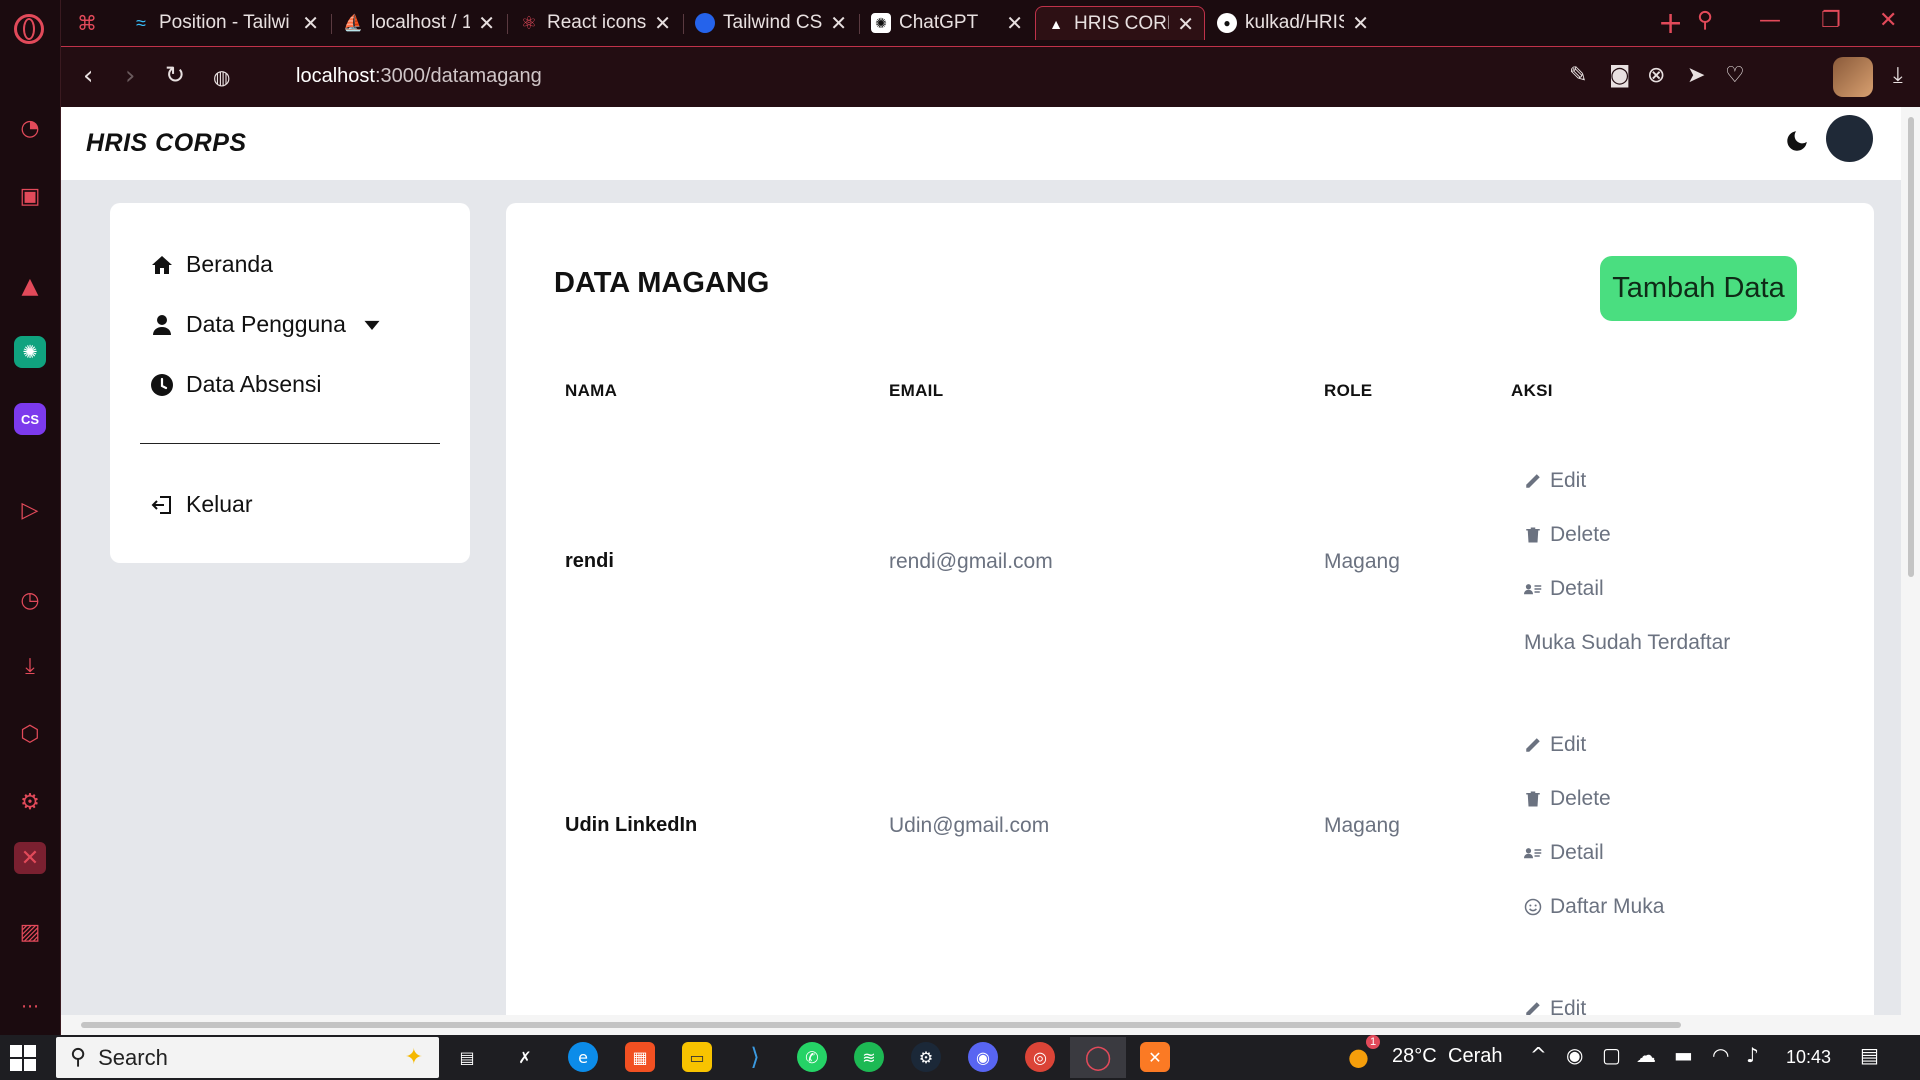 This screenshot has width=1920, height=1080. What do you see at coordinates (1475, 1056) in the screenshot?
I see `weather-description: Cerah` at bounding box center [1475, 1056].